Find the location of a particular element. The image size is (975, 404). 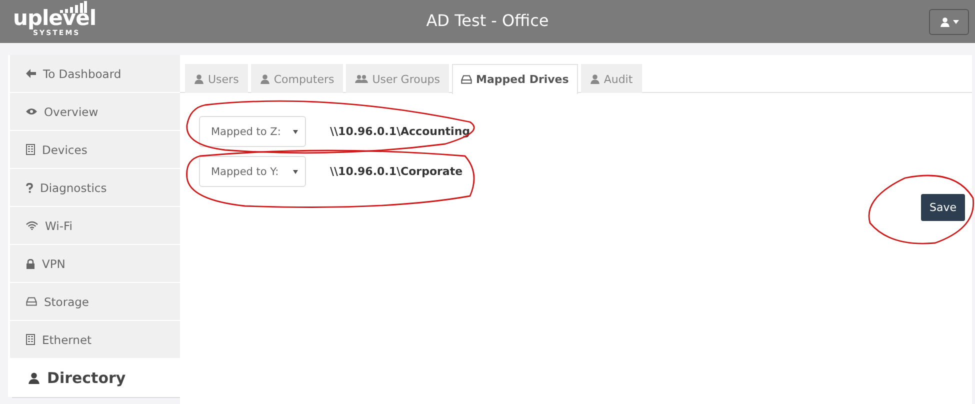

tab: Audit is located at coordinates (611, 78).